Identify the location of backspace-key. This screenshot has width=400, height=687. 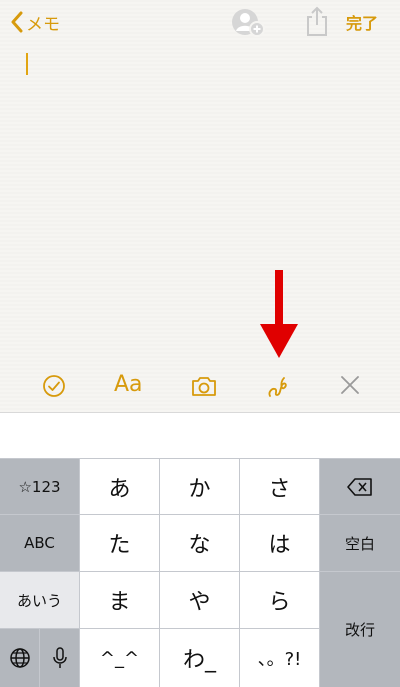
(360, 486).